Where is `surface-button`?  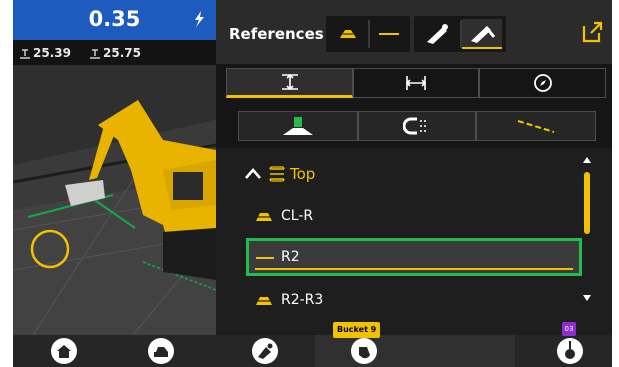 surface-button is located at coordinates (348, 34).